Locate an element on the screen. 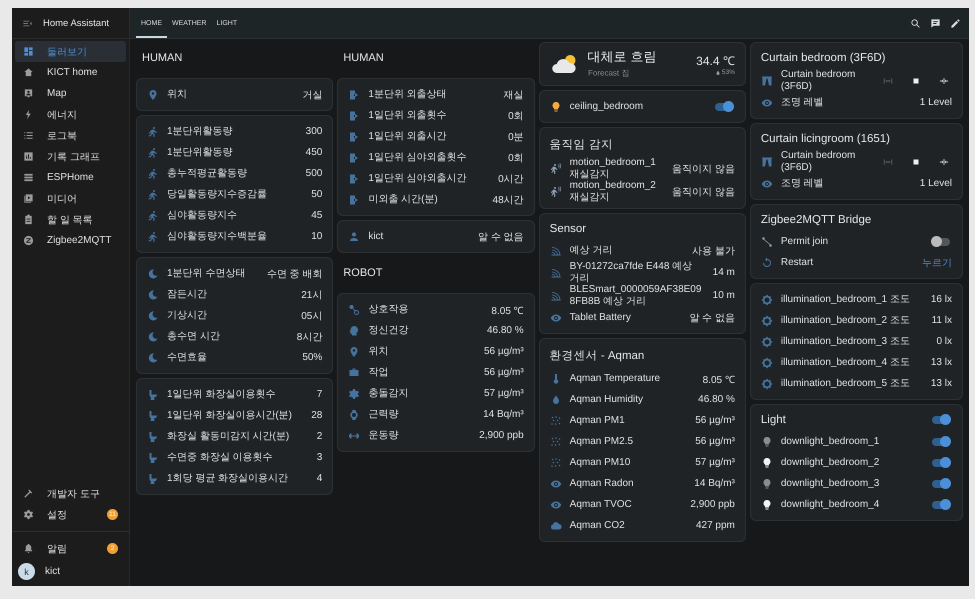 Image resolution: width=975 pixels, height=599 pixels. sidebar-item: Zigbee2MQTT is located at coordinates (70, 240).